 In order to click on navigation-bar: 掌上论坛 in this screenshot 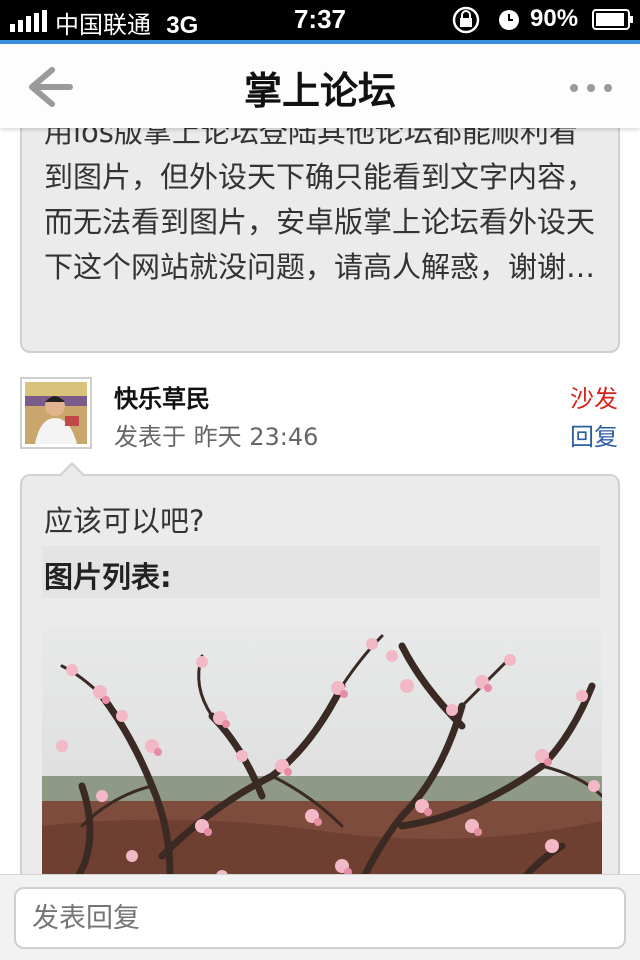, I will do `click(320, 84)`.